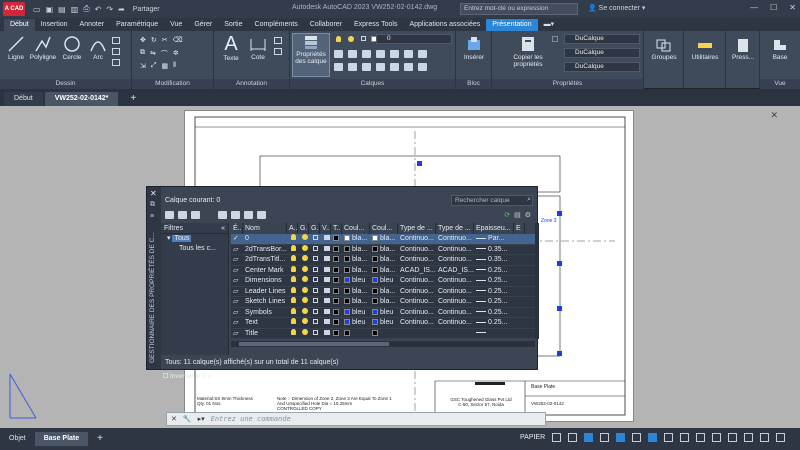 The image size is (800, 450). Describe the element at coordinates (455, 334) in the screenshot. I see `layer-vp-linetype-cell` at that location.